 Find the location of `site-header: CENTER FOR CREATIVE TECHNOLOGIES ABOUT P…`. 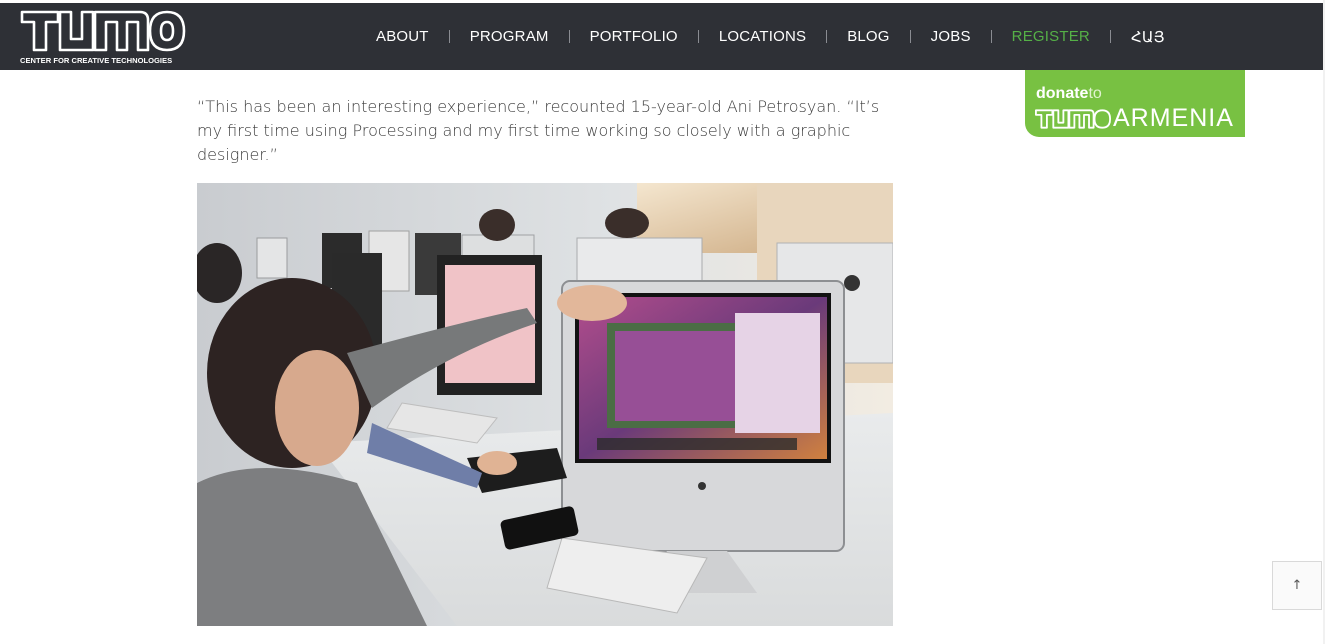

site-header: CENTER FOR CREATIVE TECHNOLOGIES ABOUT P… is located at coordinates (662, 36).